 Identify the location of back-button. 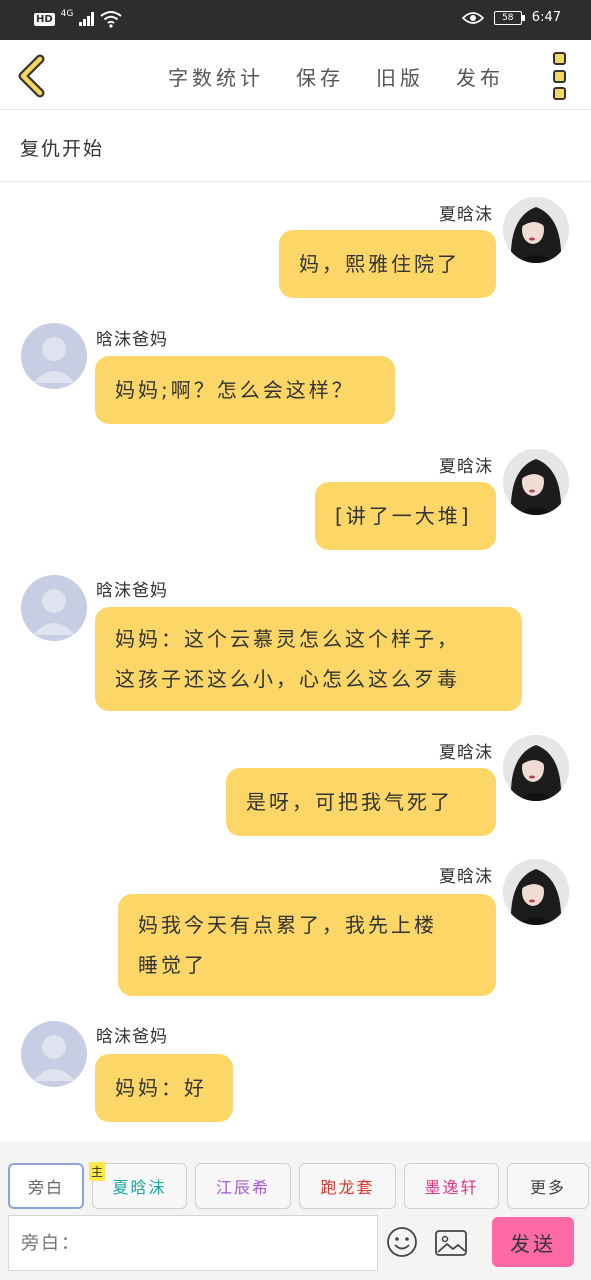
(34, 76).